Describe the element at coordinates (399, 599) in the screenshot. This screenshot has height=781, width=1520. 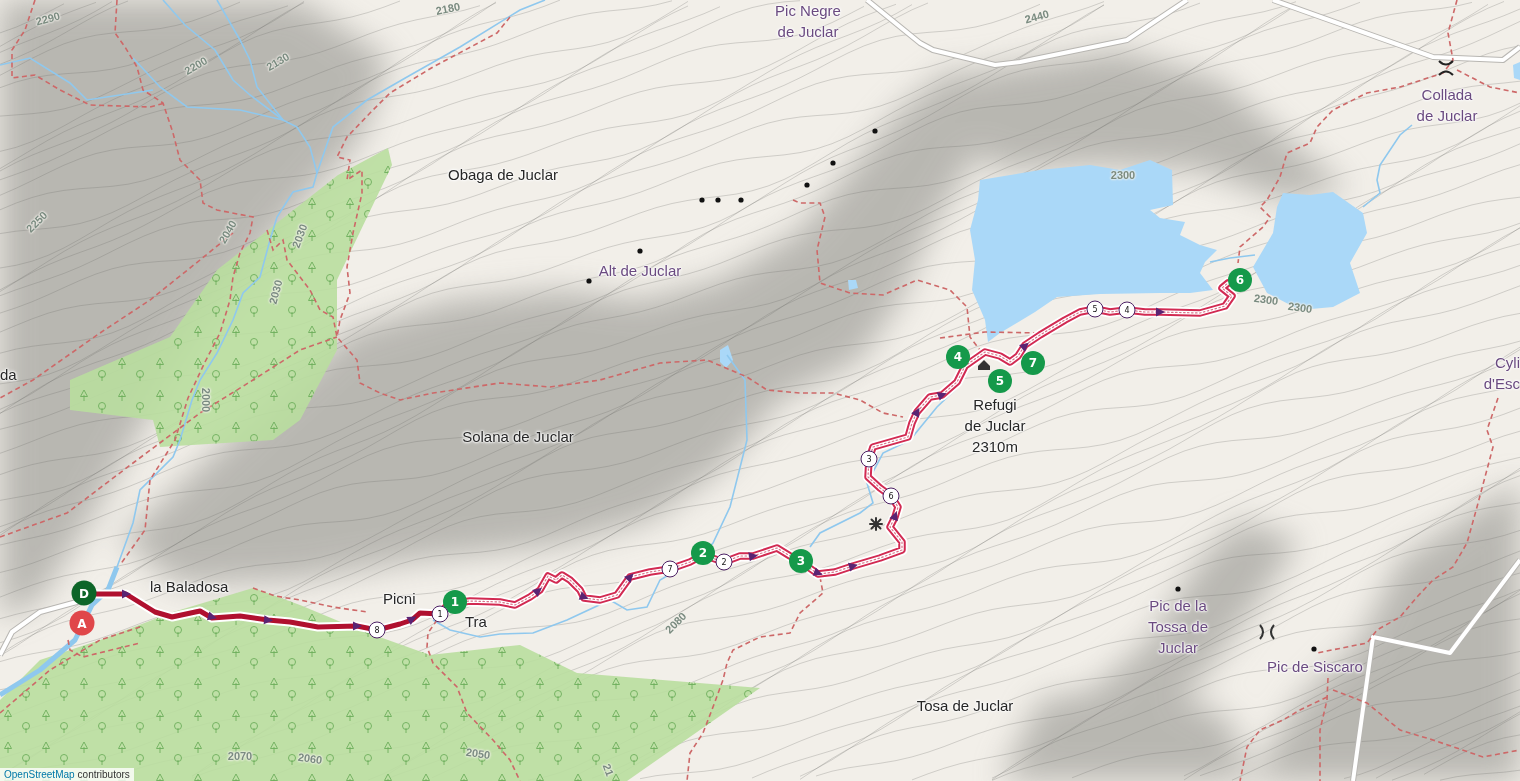
I see `place-label: Picni` at that location.